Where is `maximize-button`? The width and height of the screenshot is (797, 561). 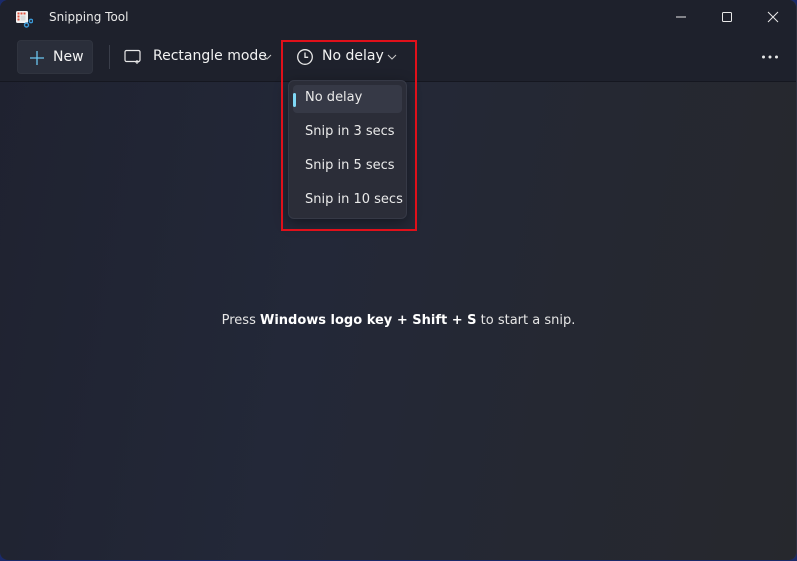
maximize-button is located at coordinates (727, 17).